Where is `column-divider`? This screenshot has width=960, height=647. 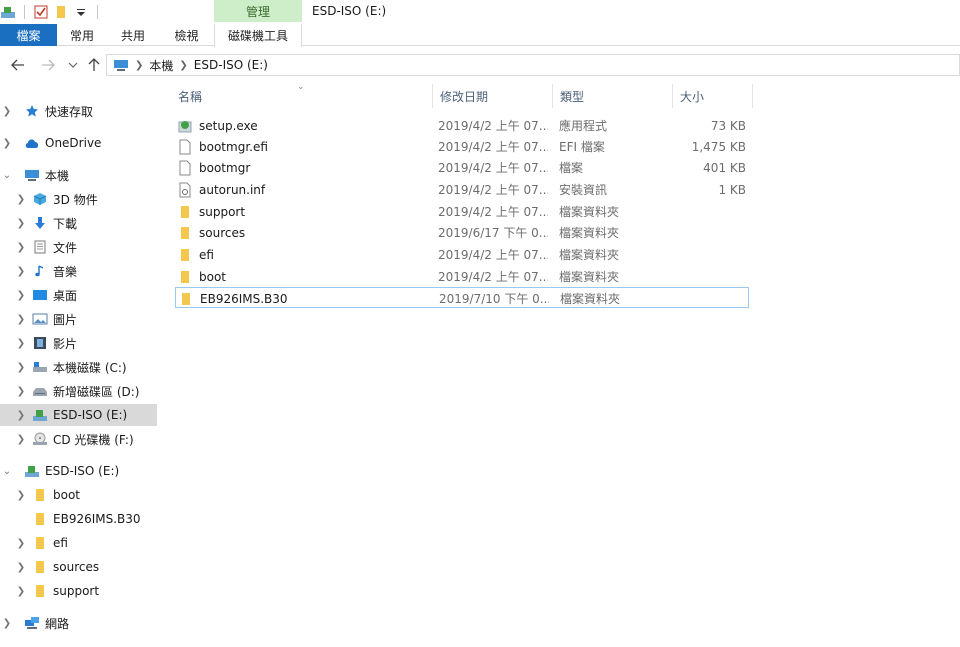 column-divider is located at coordinates (752, 96).